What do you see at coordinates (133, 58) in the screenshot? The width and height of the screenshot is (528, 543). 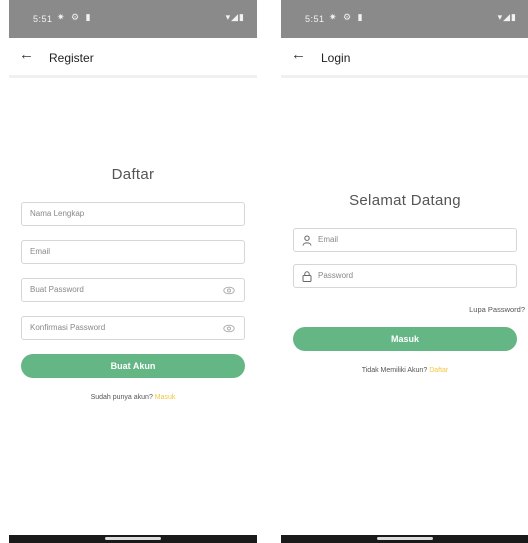 I see `app-bar: ← Register` at bounding box center [133, 58].